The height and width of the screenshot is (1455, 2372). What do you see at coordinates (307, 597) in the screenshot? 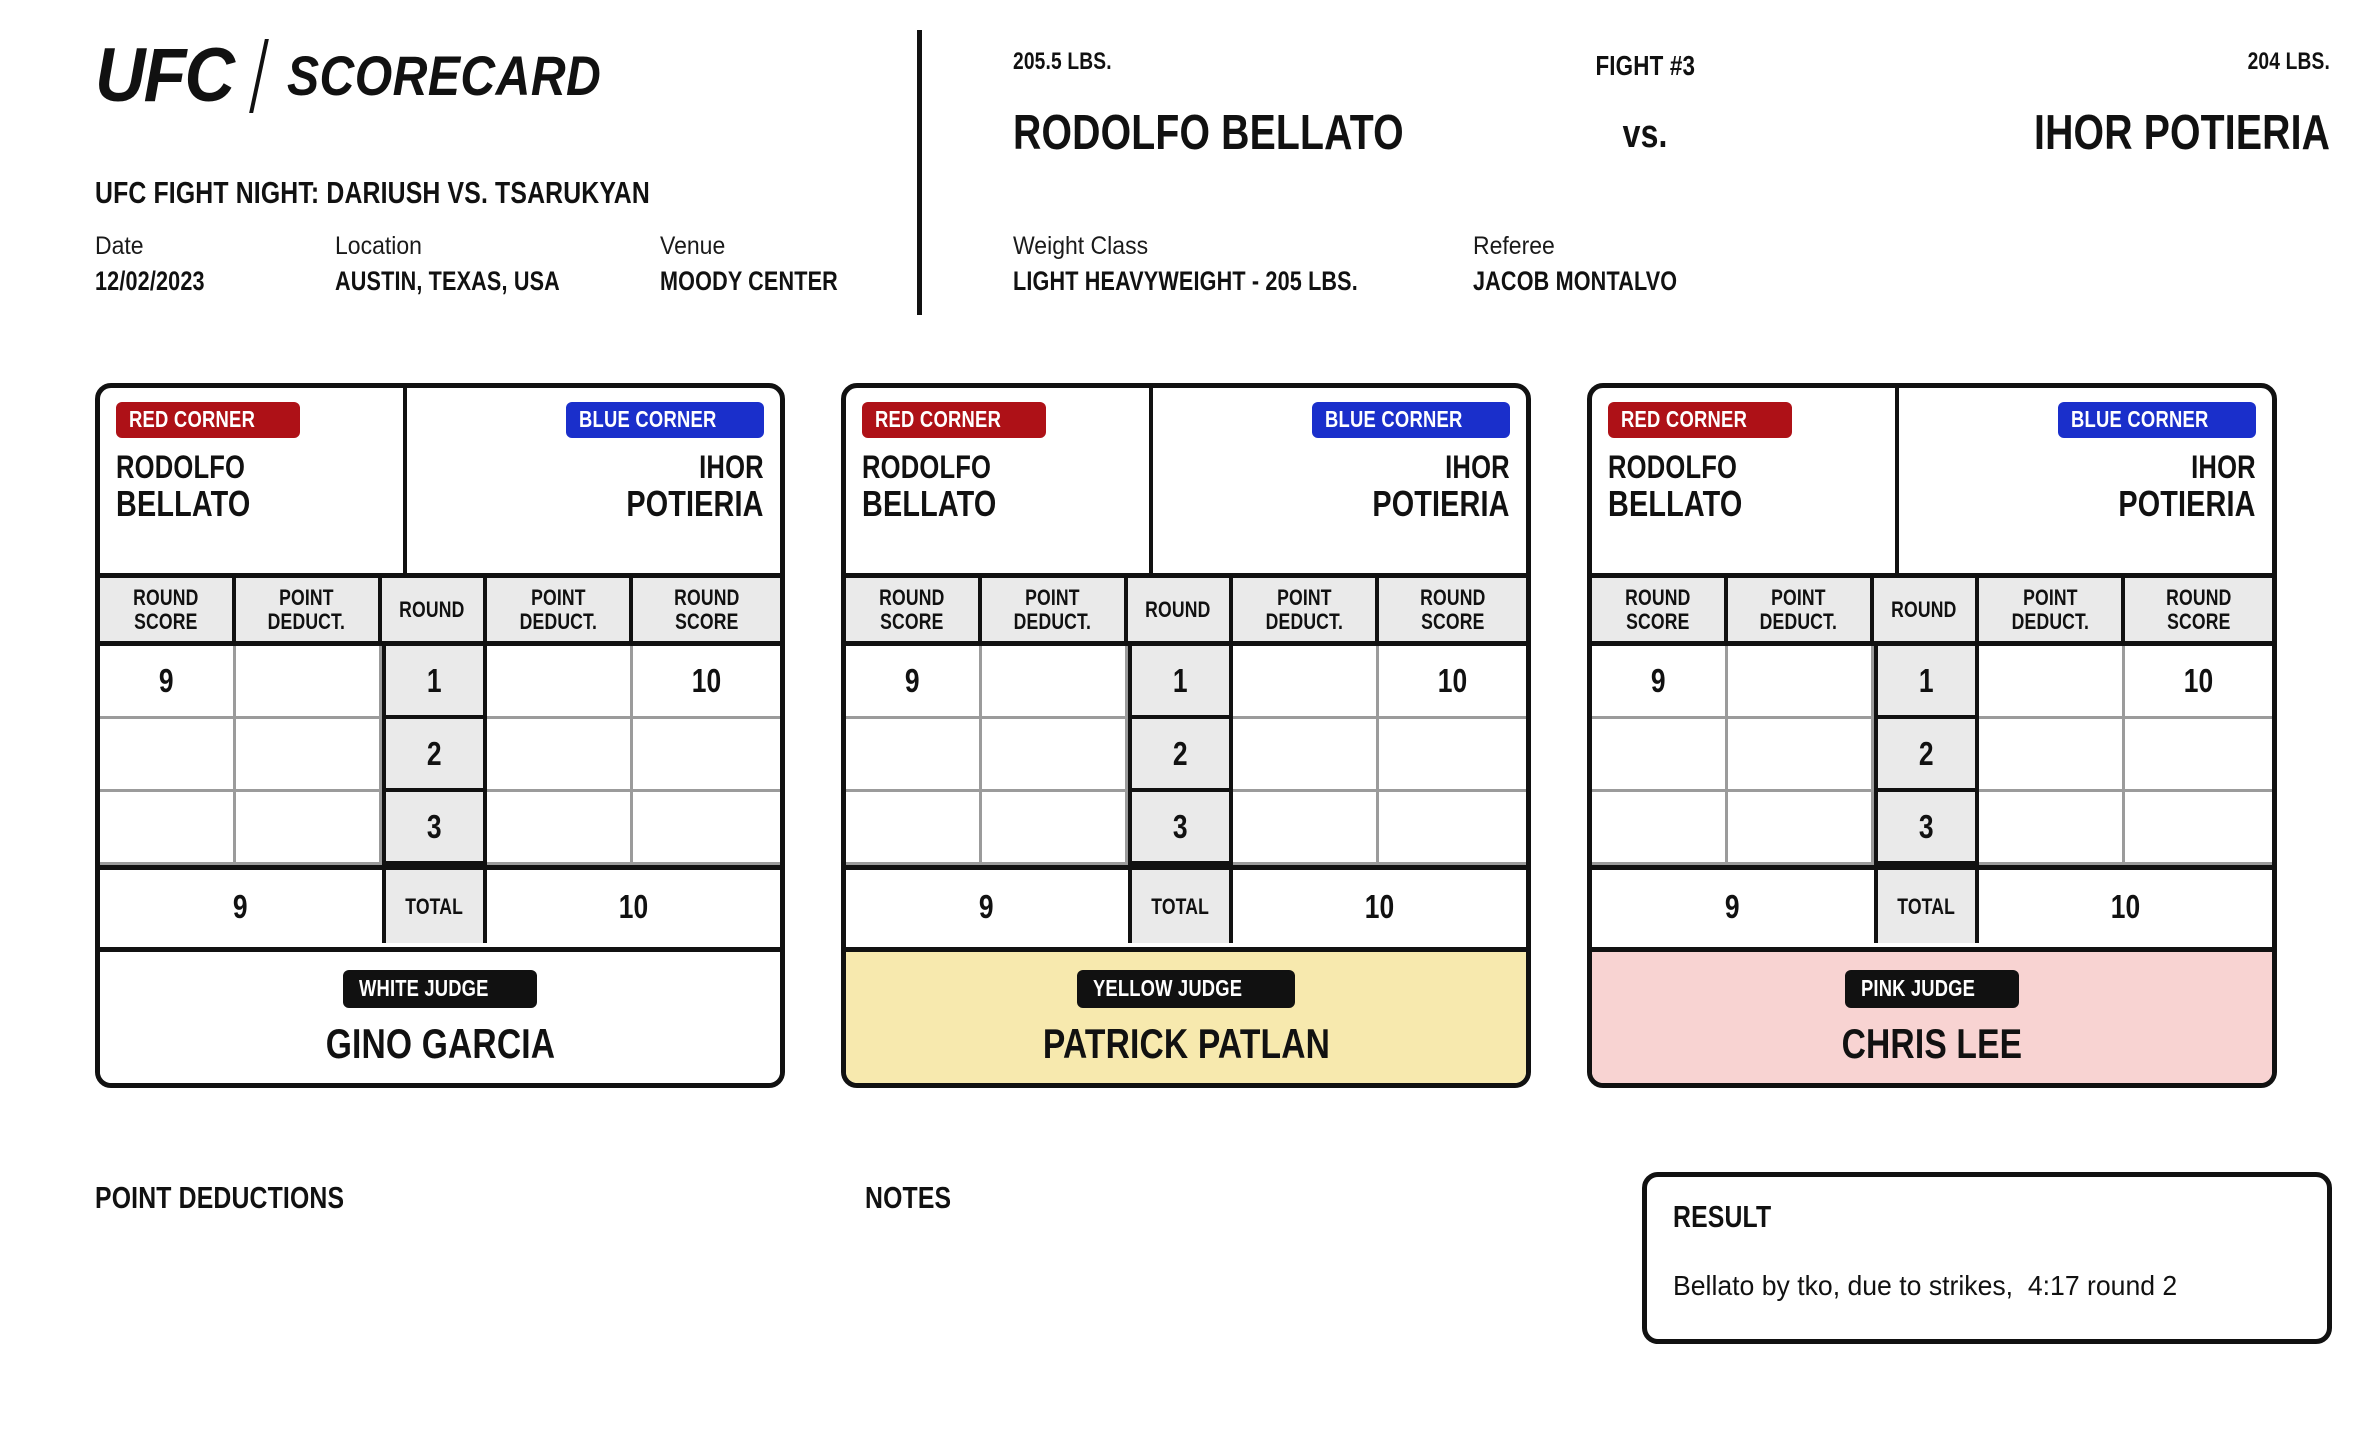
I see `hdr-pd-l1: POINT` at bounding box center [307, 597].